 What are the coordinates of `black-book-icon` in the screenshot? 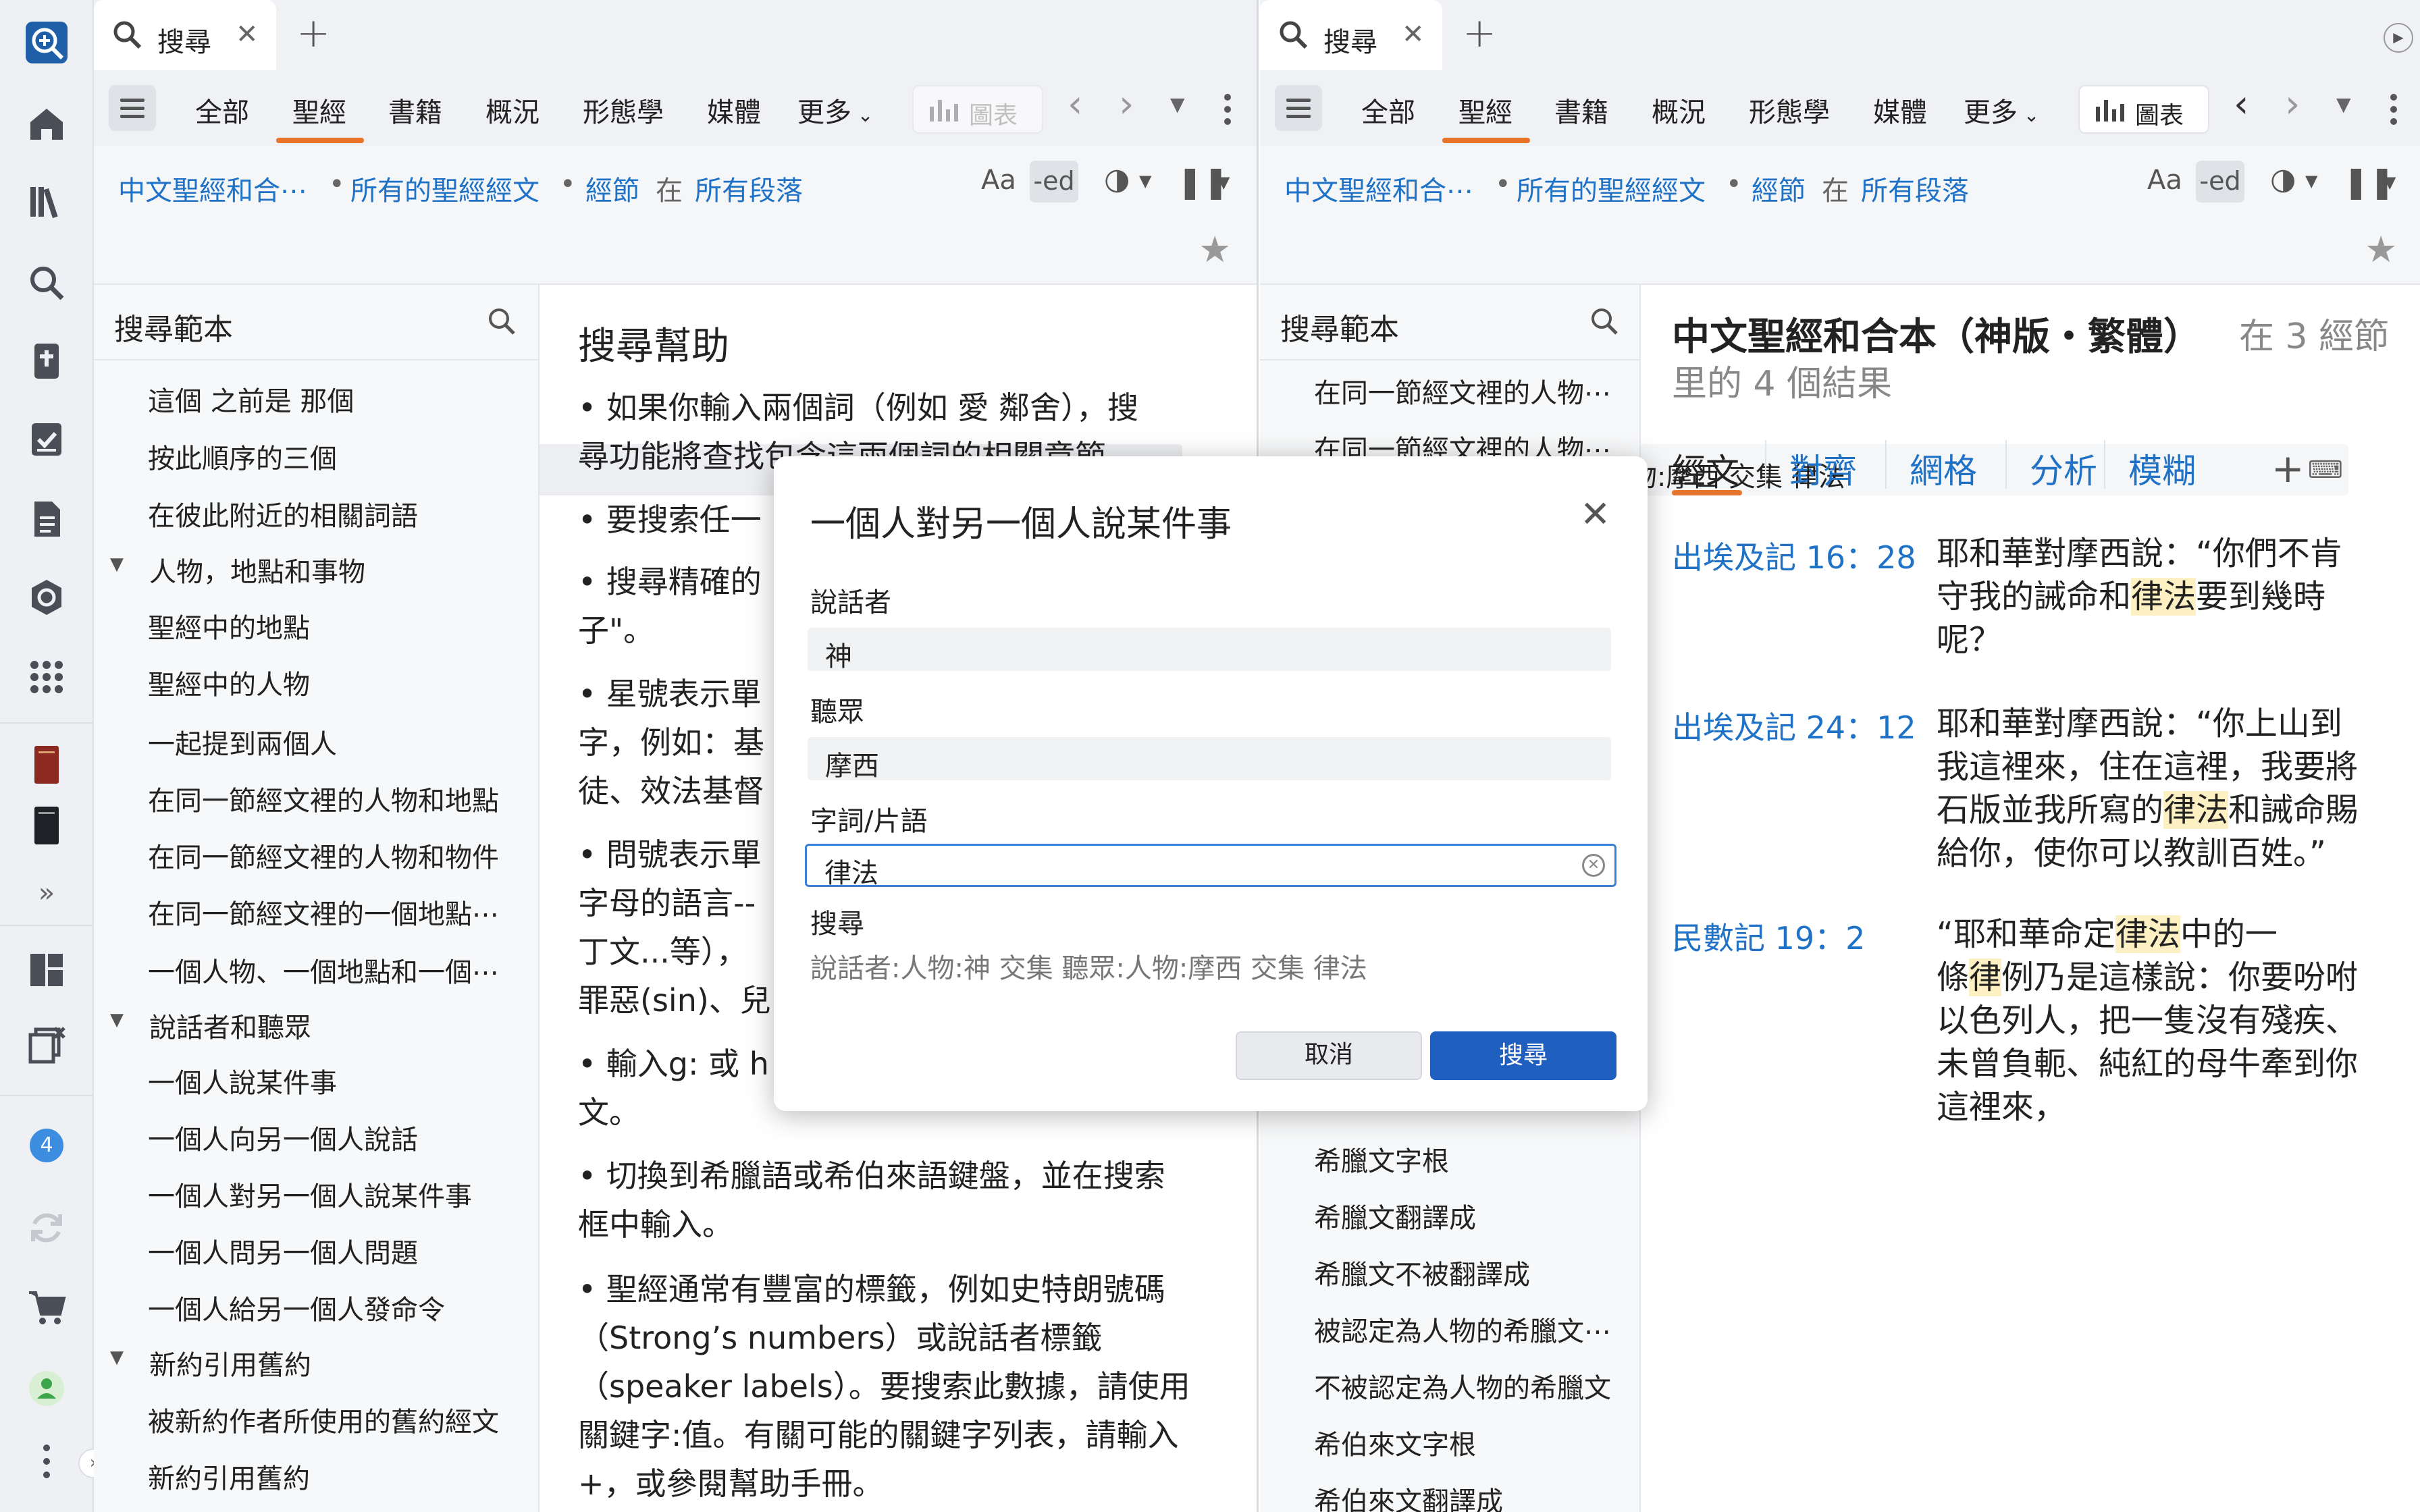 It's located at (46, 825).